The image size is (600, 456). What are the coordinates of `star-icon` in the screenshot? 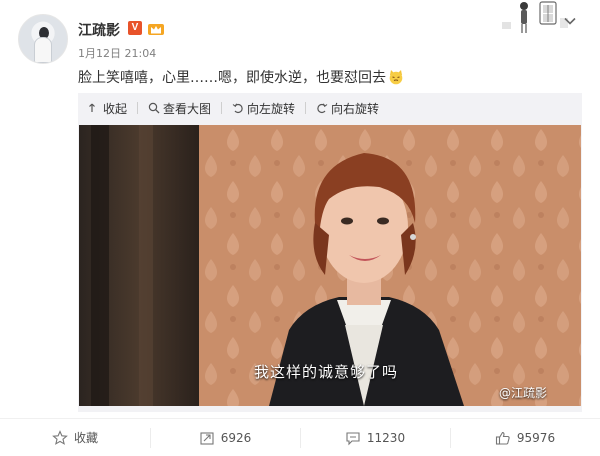 It's located at (60, 437).